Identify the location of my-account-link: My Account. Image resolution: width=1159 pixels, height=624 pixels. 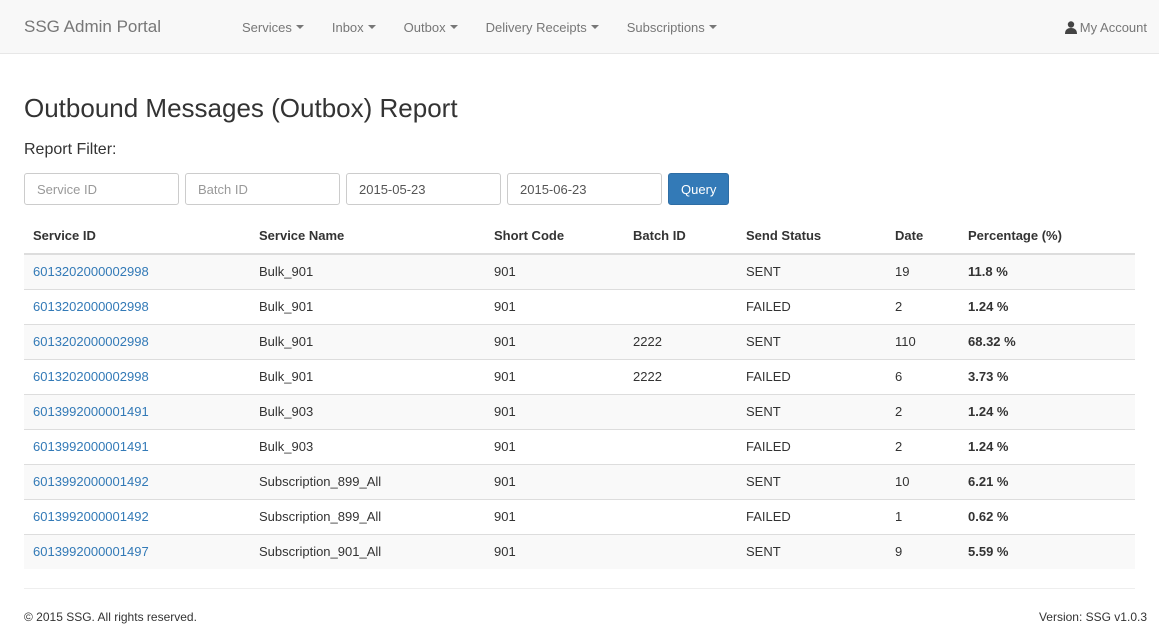
(1105, 27).